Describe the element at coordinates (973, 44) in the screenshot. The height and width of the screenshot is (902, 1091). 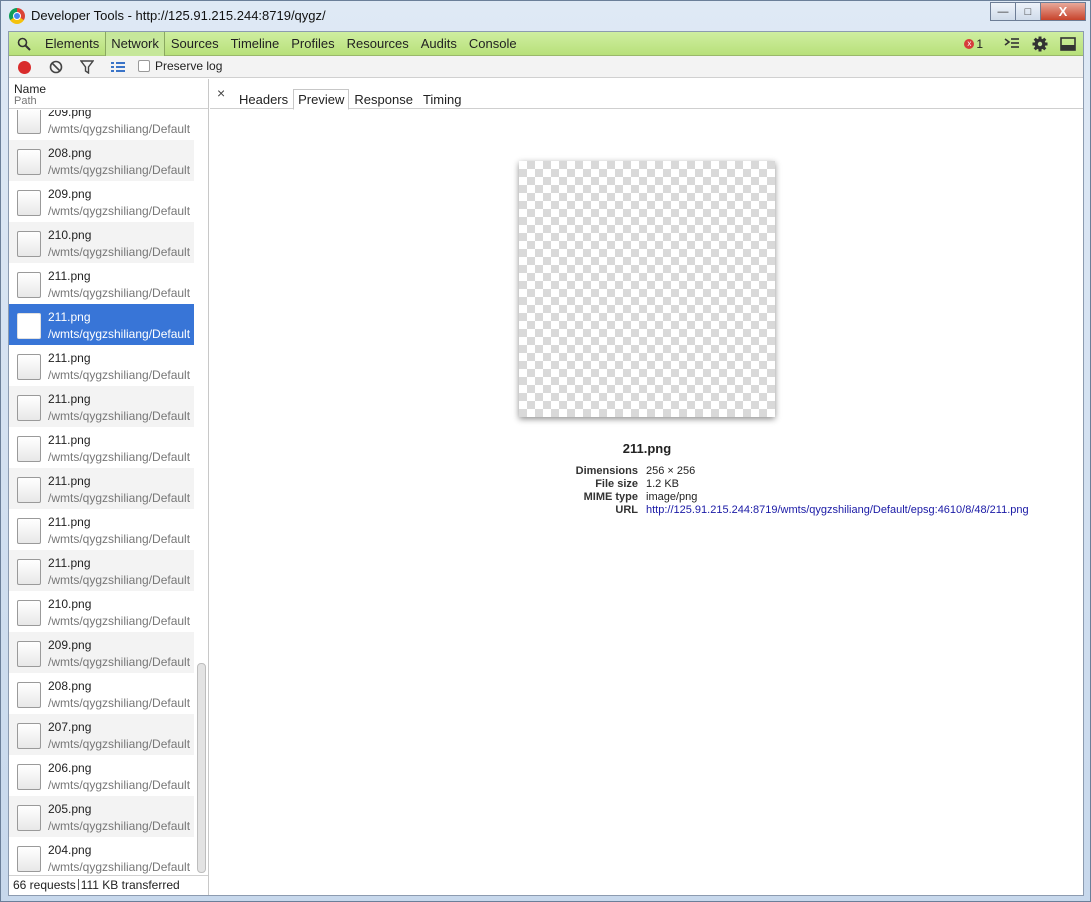
I see `error-badge: x 1` at that location.